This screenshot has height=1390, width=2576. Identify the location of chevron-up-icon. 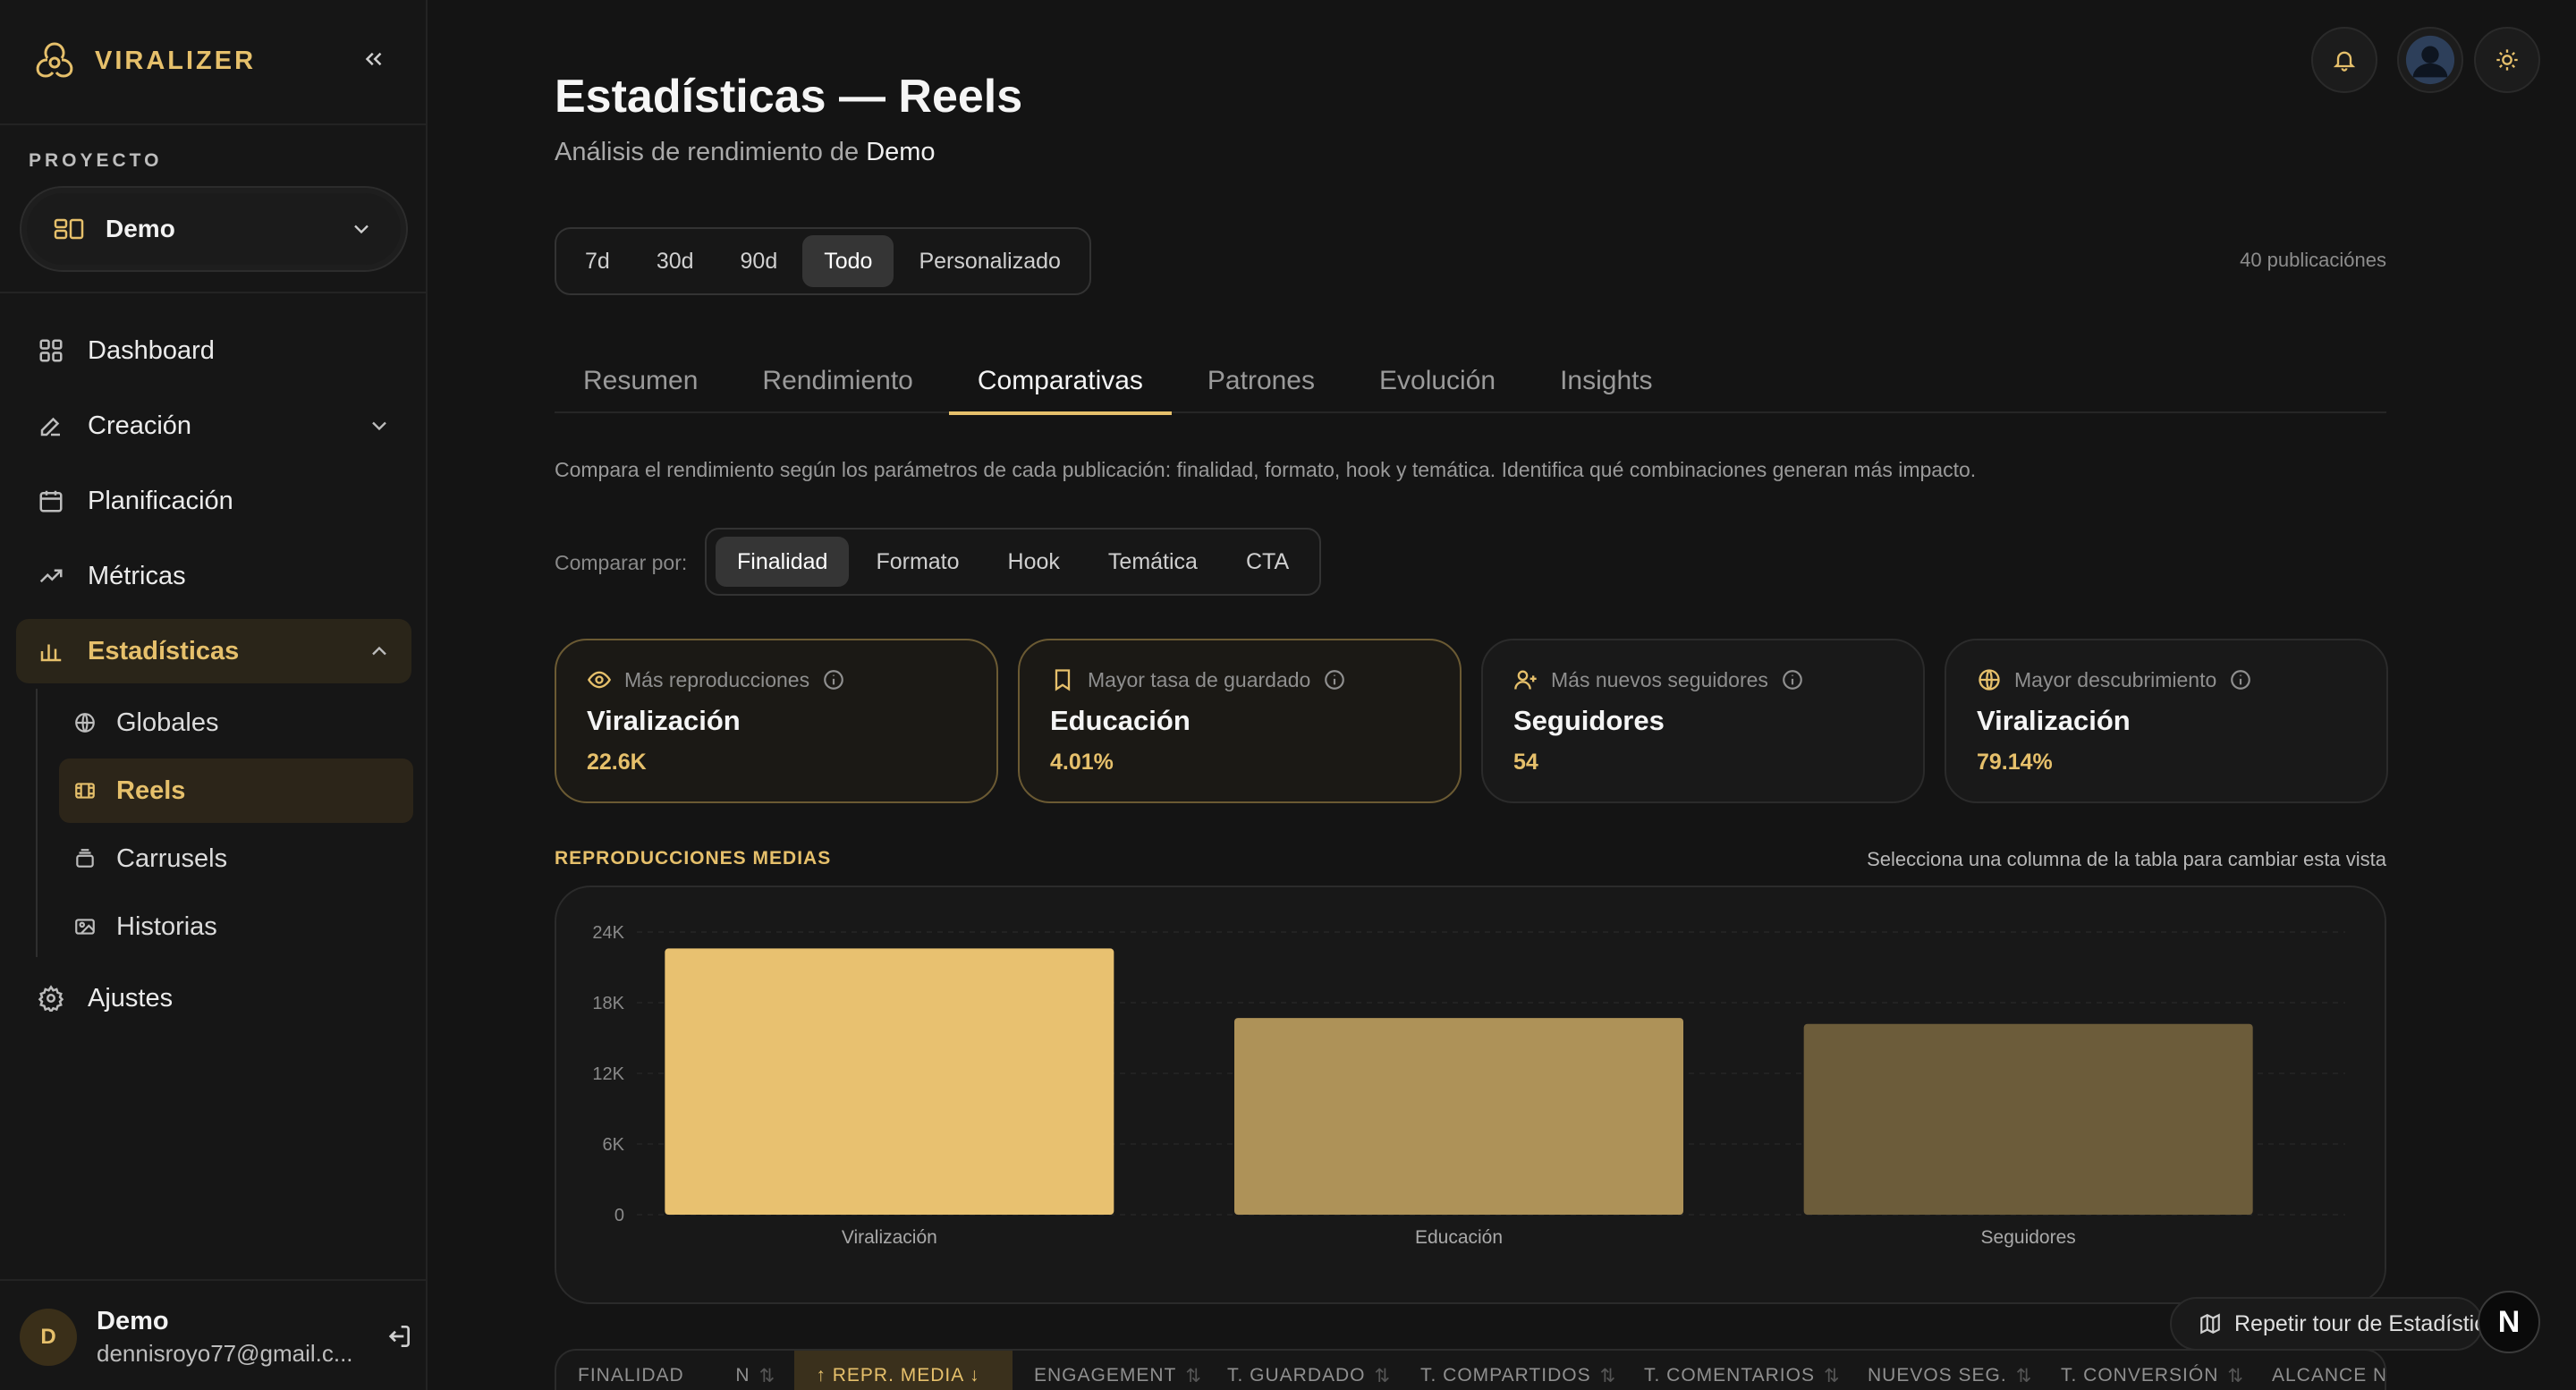
(379, 651).